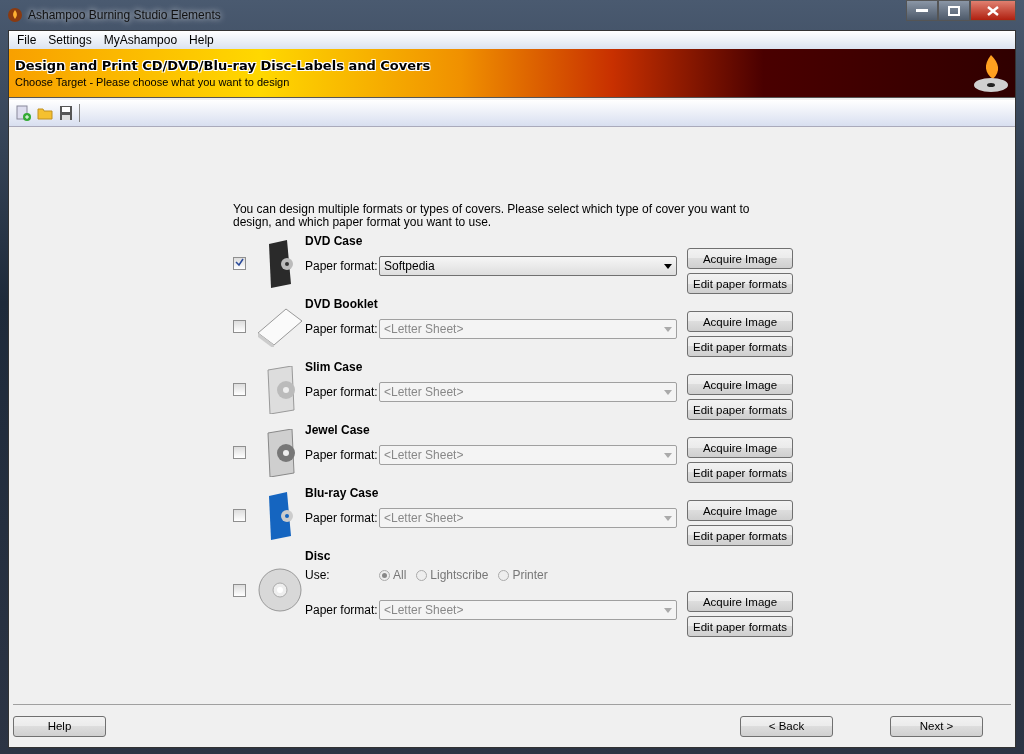 This screenshot has height=754, width=1024. I want to click on menu-item: MyAshampoo, so click(140, 40).